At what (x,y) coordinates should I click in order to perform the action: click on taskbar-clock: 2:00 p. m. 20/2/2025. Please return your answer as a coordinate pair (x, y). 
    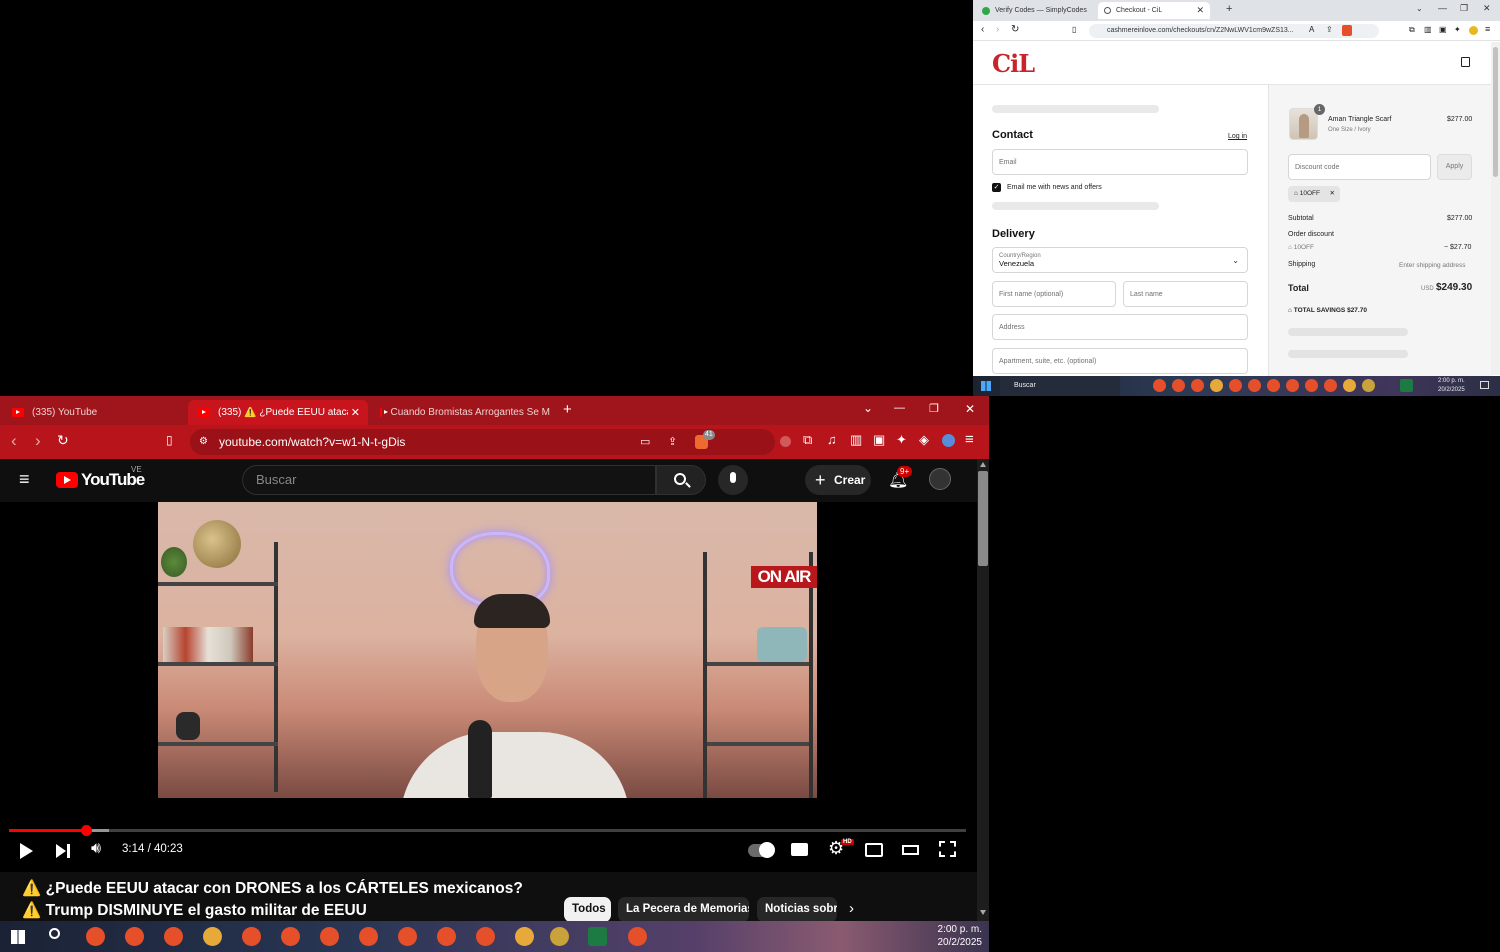
    Looking at the image, I should click on (956, 936).